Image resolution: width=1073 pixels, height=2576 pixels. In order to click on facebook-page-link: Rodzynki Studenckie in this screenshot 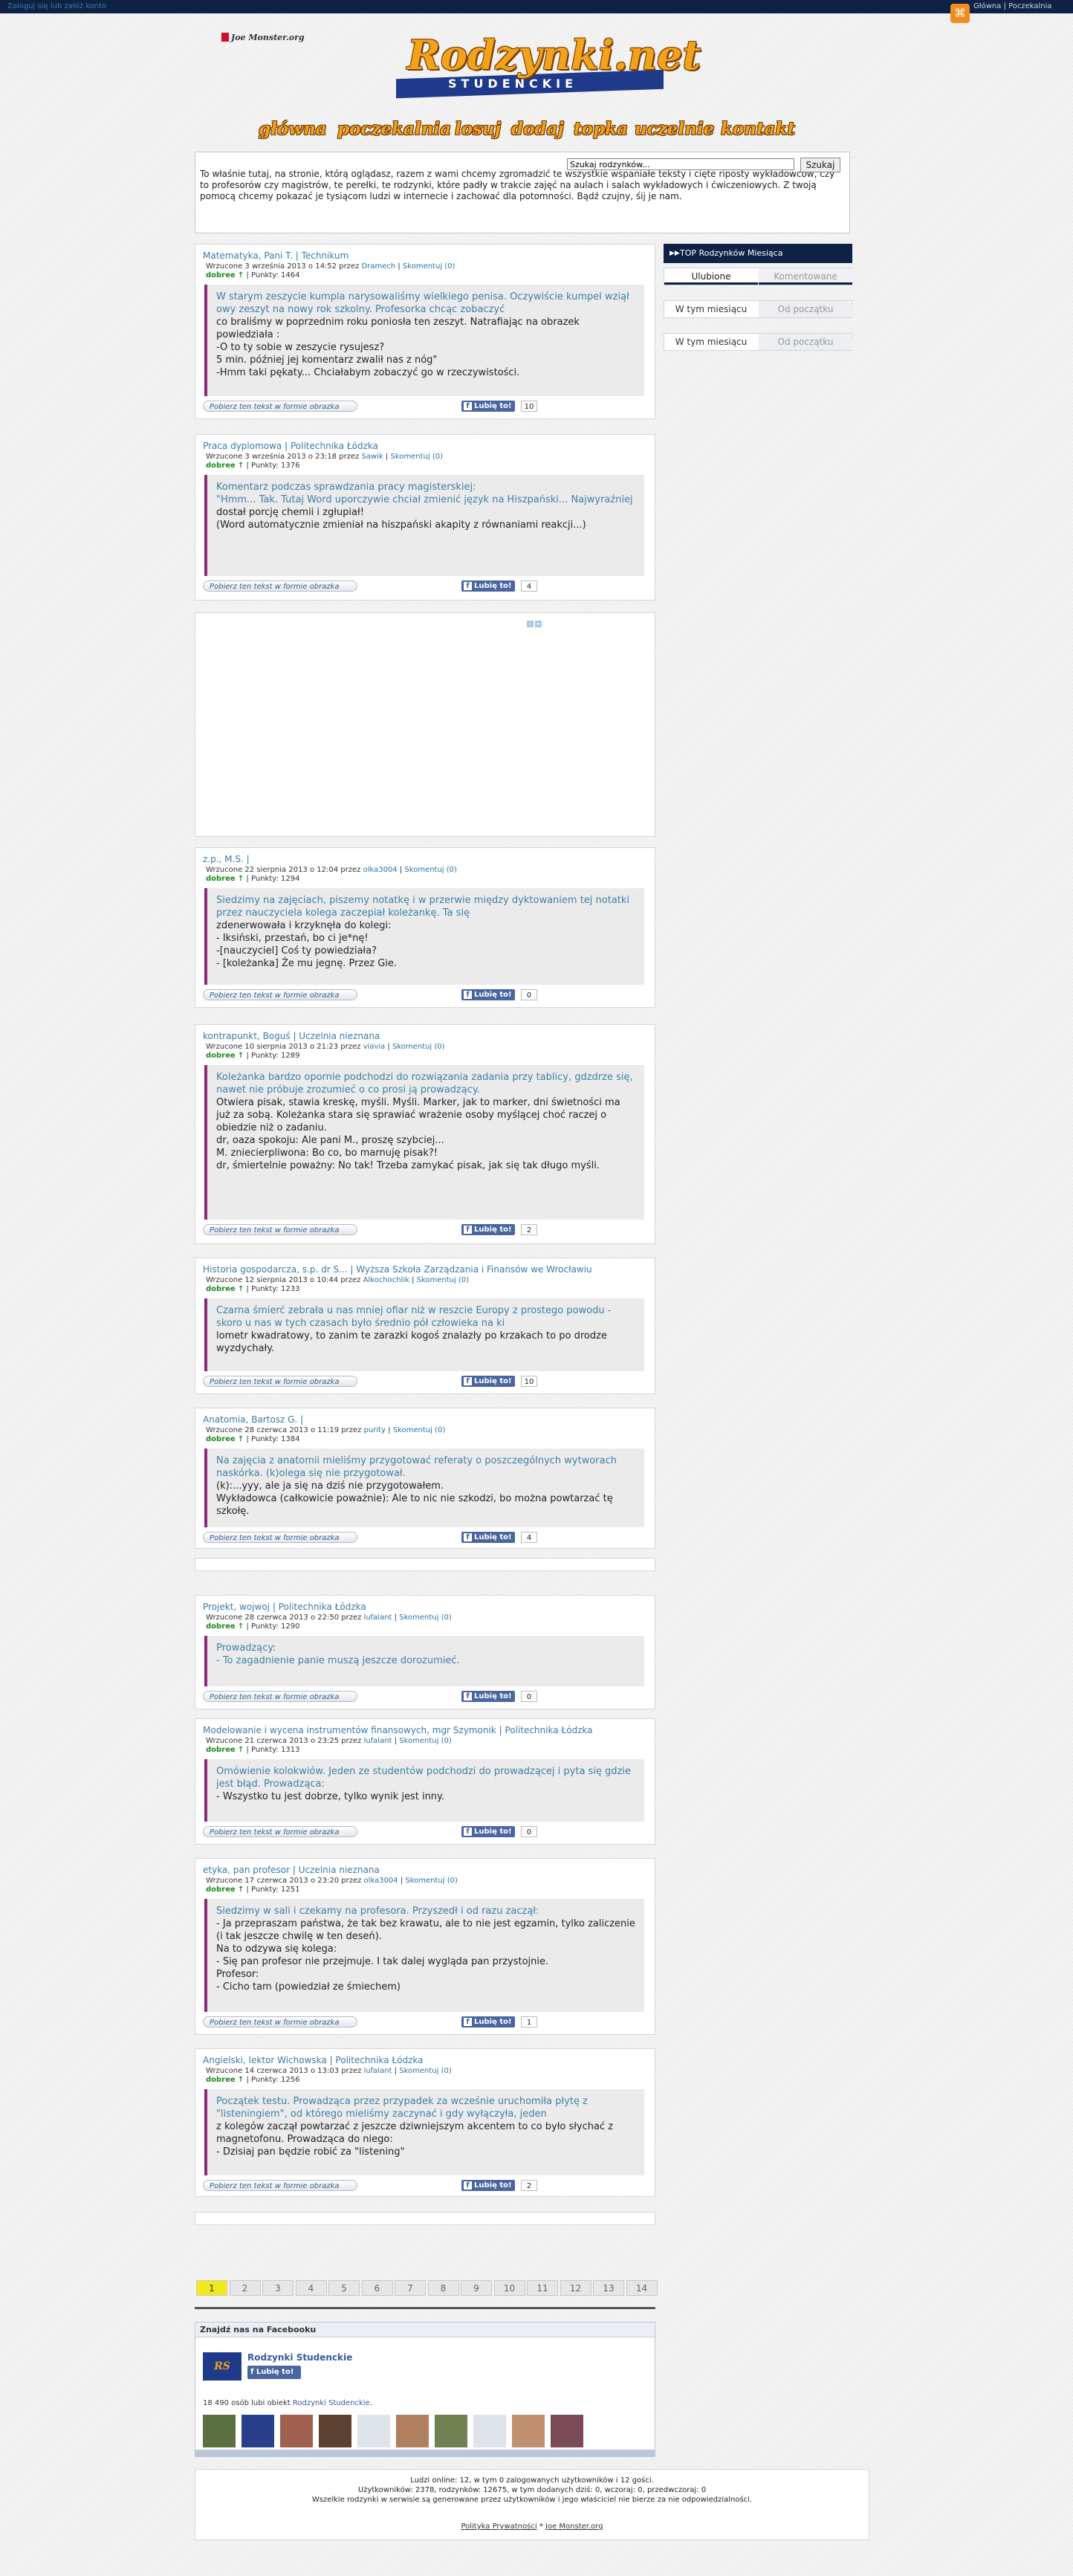, I will do `click(331, 2403)`.